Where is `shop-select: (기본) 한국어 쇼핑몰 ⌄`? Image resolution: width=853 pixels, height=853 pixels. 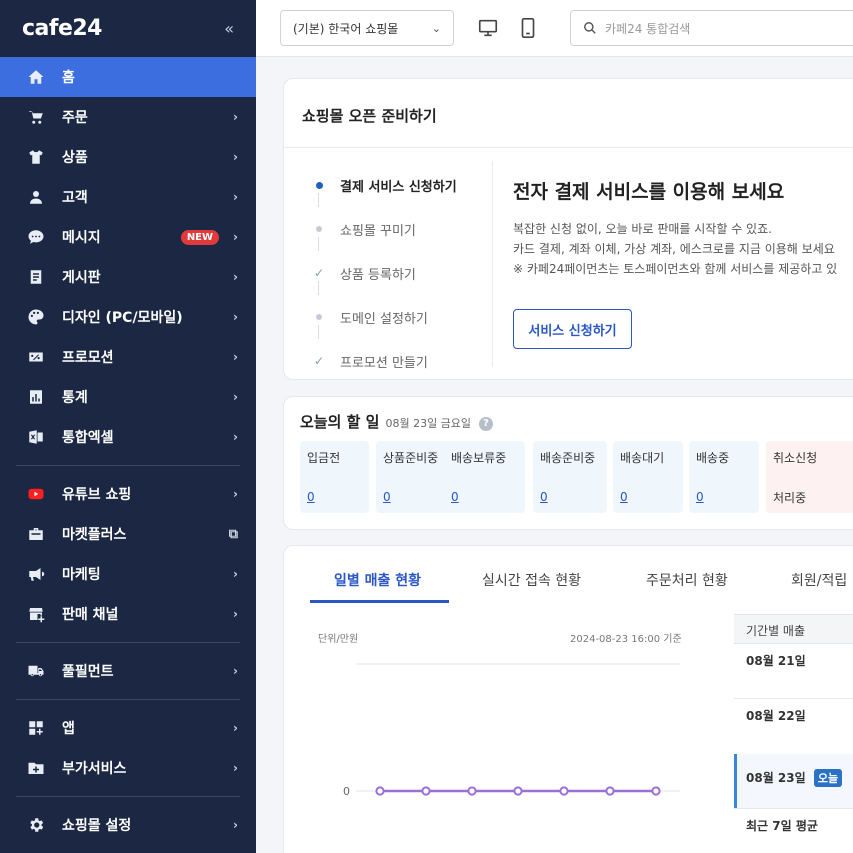 shop-select: (기본) 한국어 쇼핑몰 ⌄ is located at coordinates (367, 28).